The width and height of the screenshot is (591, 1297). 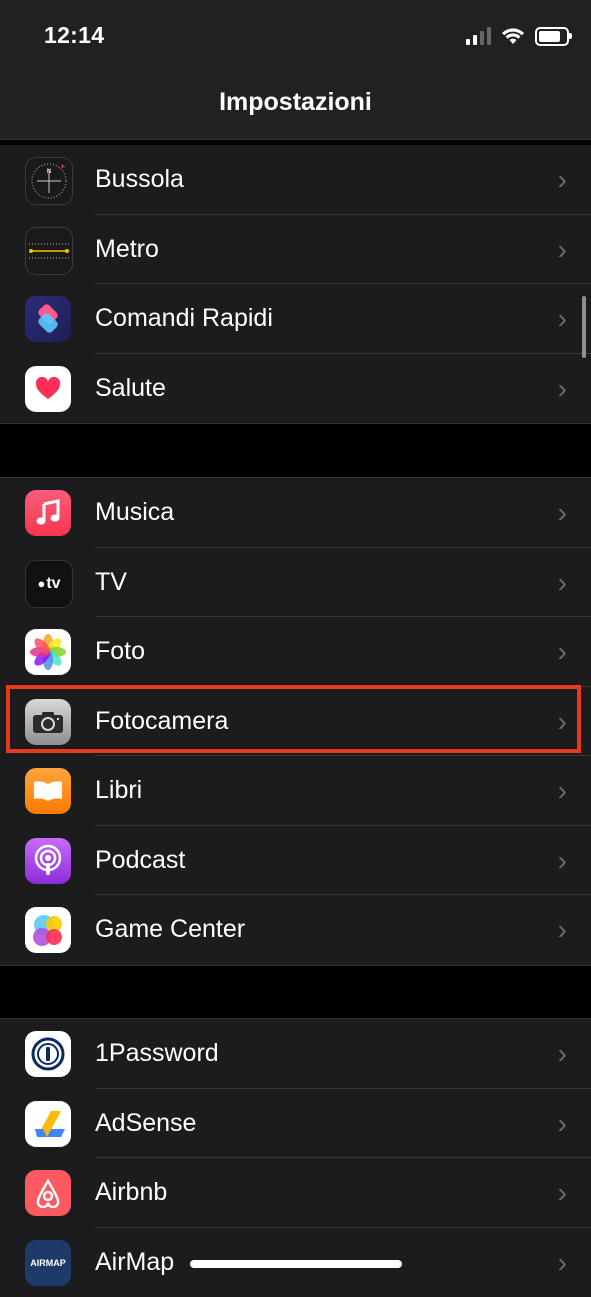 What do you see at coordinates (48, 389) in the screenshot?
I see `health-heart-icon` at bounding box center [48, 389].